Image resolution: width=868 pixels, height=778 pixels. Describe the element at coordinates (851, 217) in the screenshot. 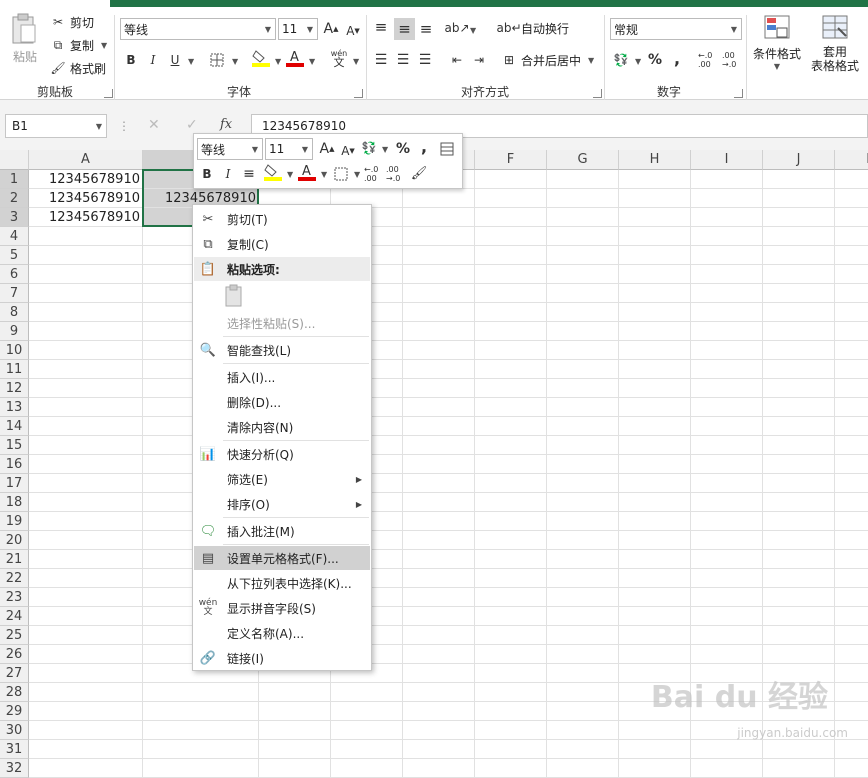

I see `cell-k3` at that location.